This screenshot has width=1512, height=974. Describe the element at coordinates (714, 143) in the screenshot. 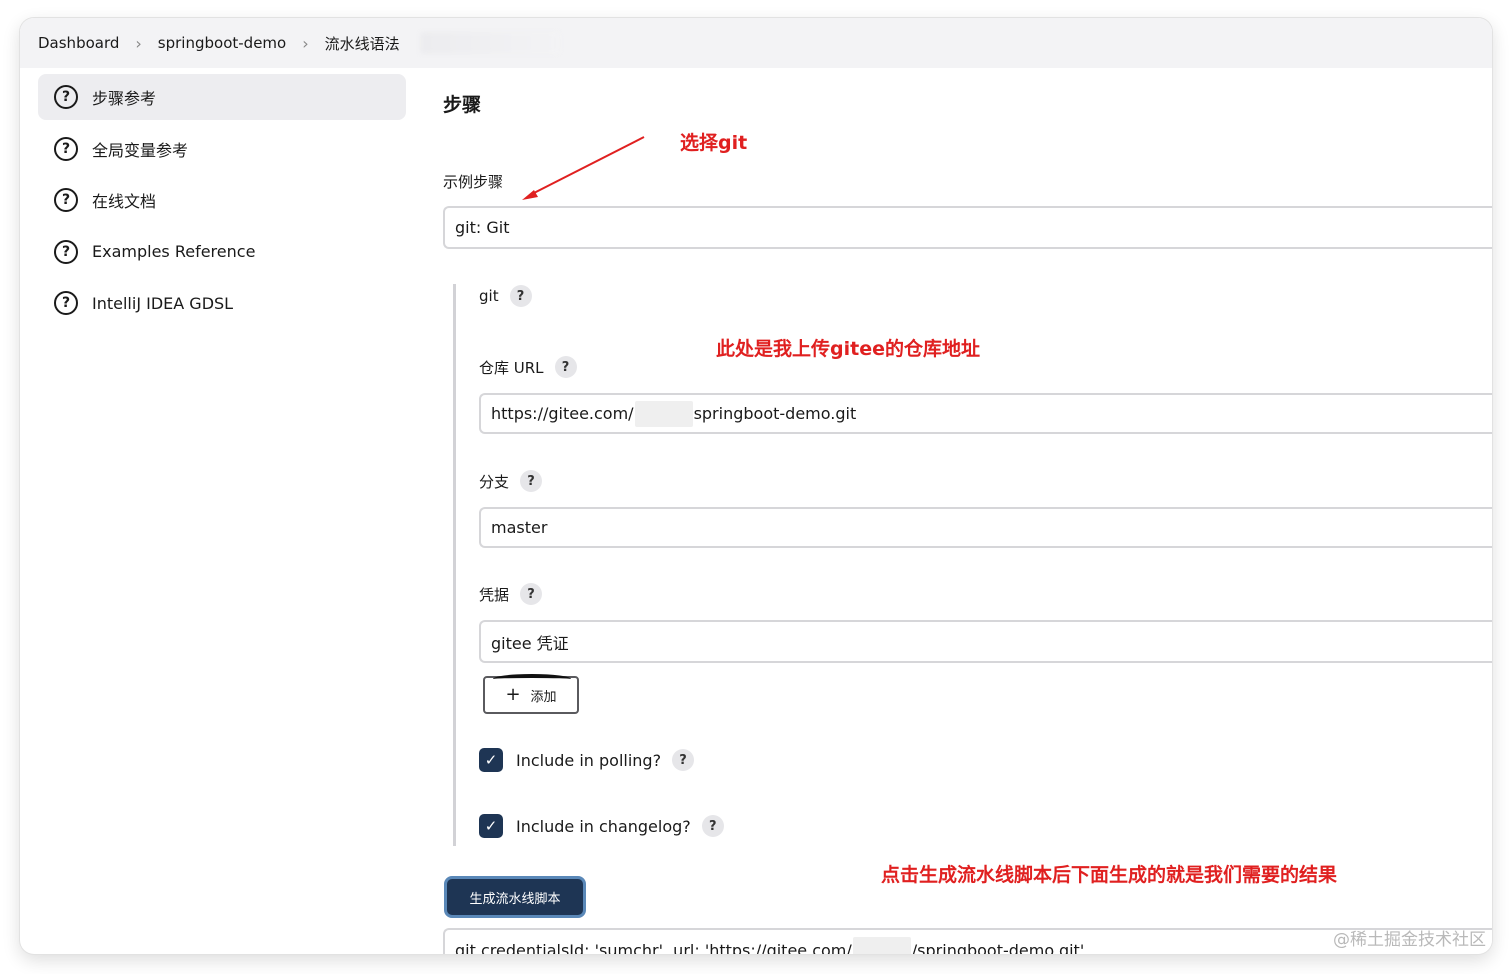

I see `annotation-select-git: 选择git` at that location.